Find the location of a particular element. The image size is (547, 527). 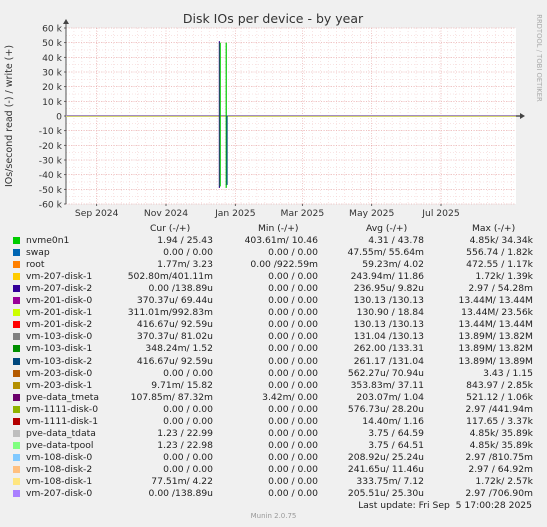

legend-avg-value: 333.75m/ 7.12 is located at coordinates (390, 481).